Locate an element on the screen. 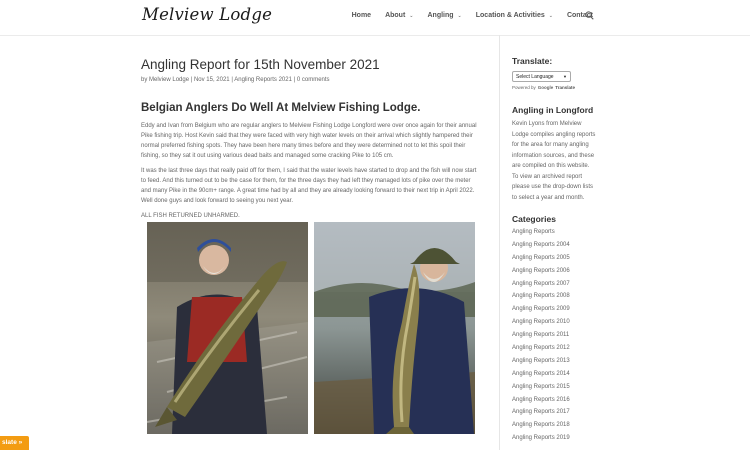  nav-home-label: Home is located at coordinates (361, 15).